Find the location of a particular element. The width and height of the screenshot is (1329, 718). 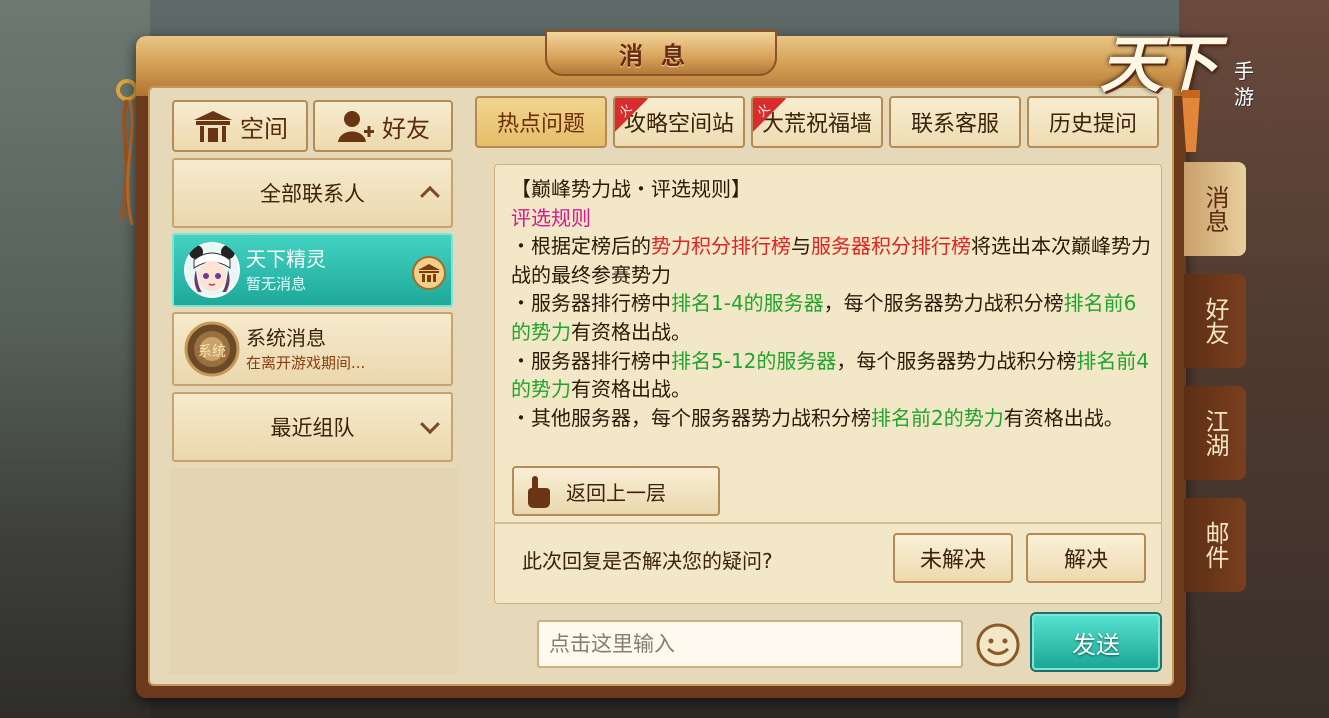

tab-label: 热点问题 is located at coordinates (540, 124).